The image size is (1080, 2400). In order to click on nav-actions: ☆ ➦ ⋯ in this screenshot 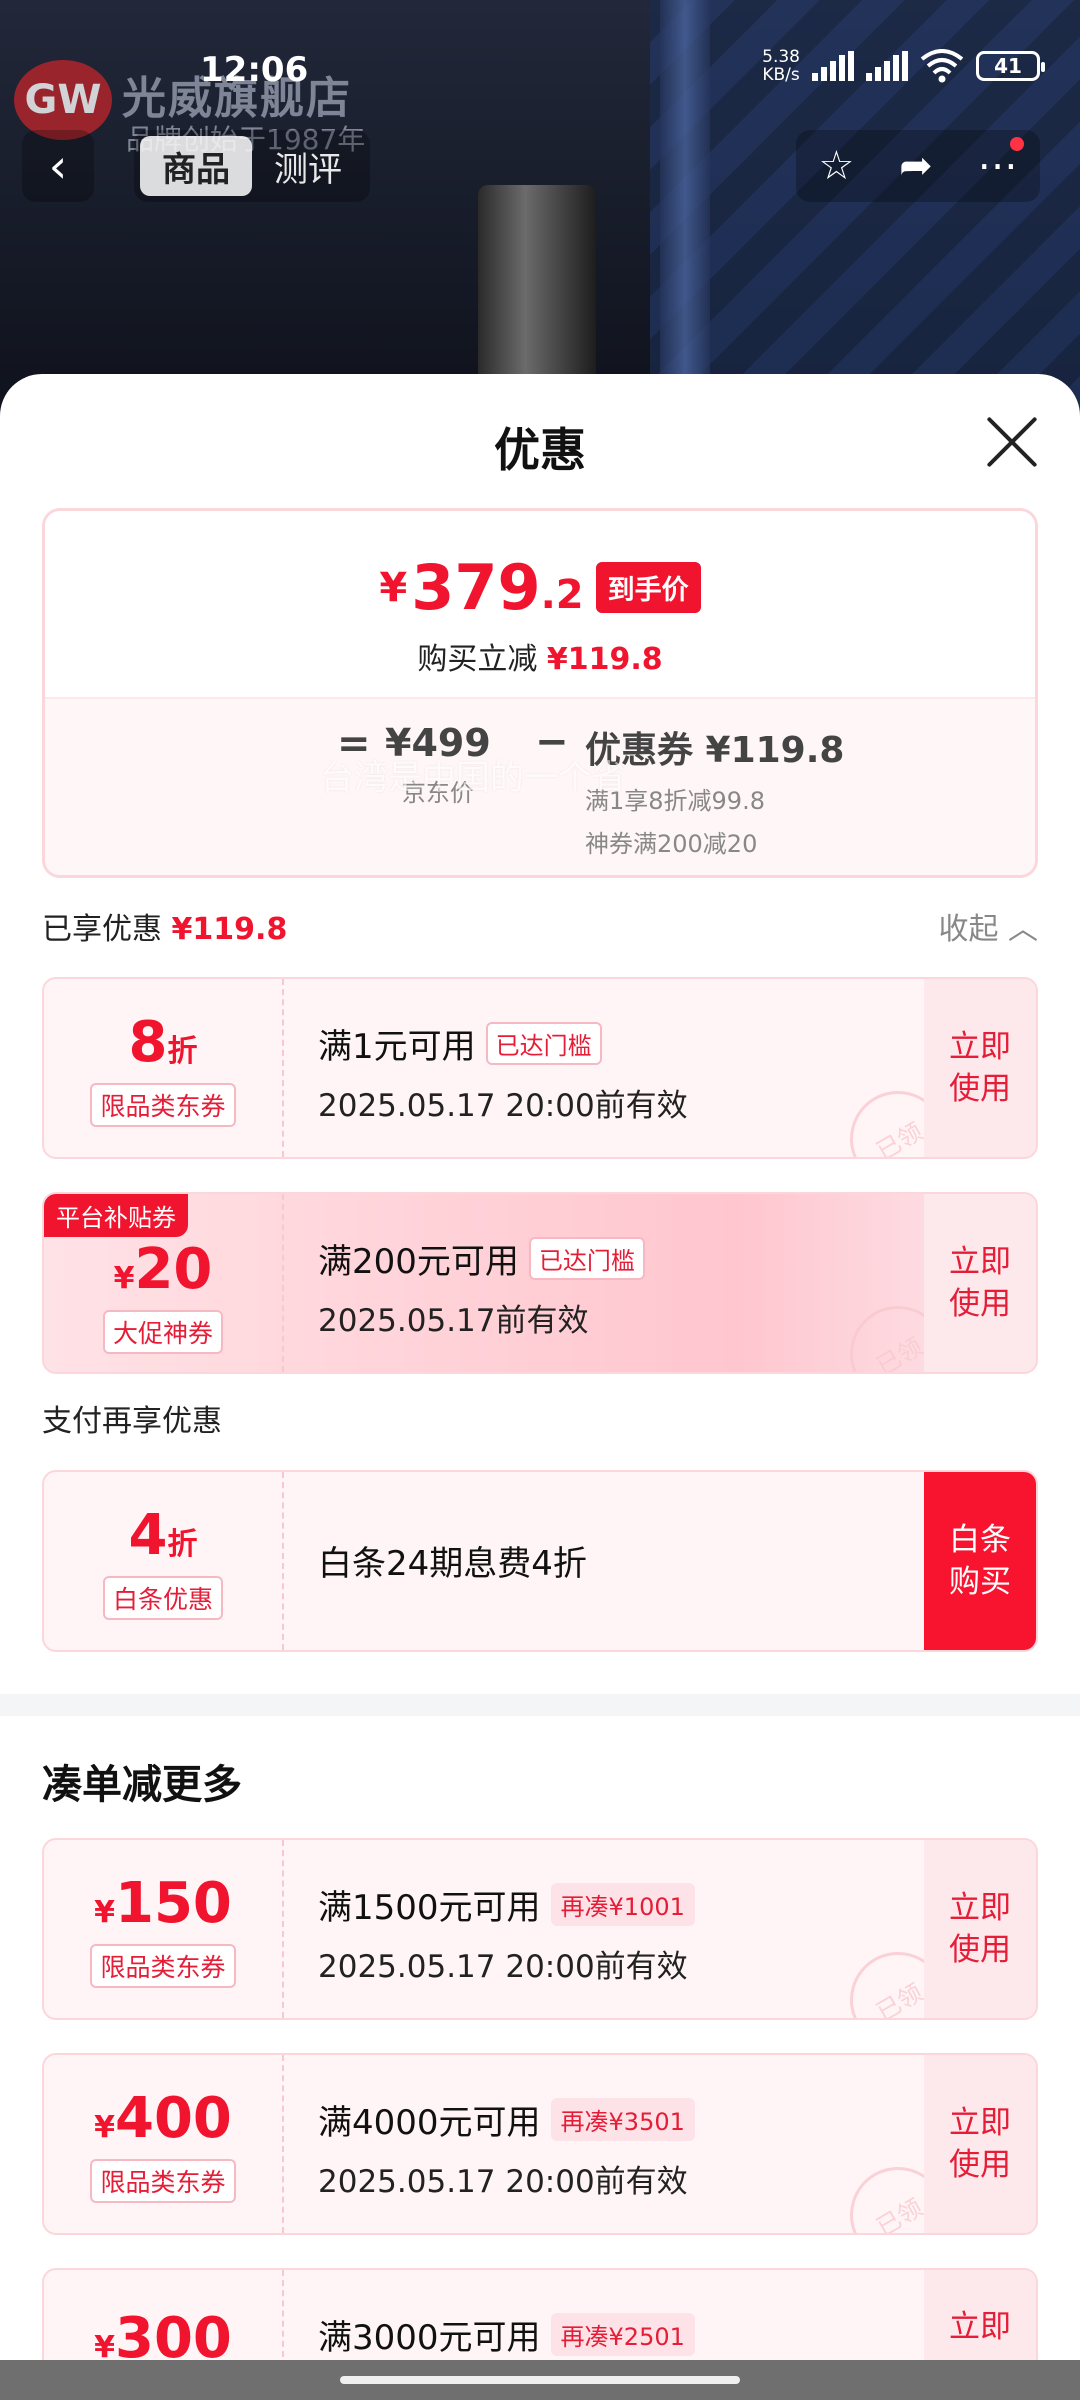, I will do `click(918, 166)`.